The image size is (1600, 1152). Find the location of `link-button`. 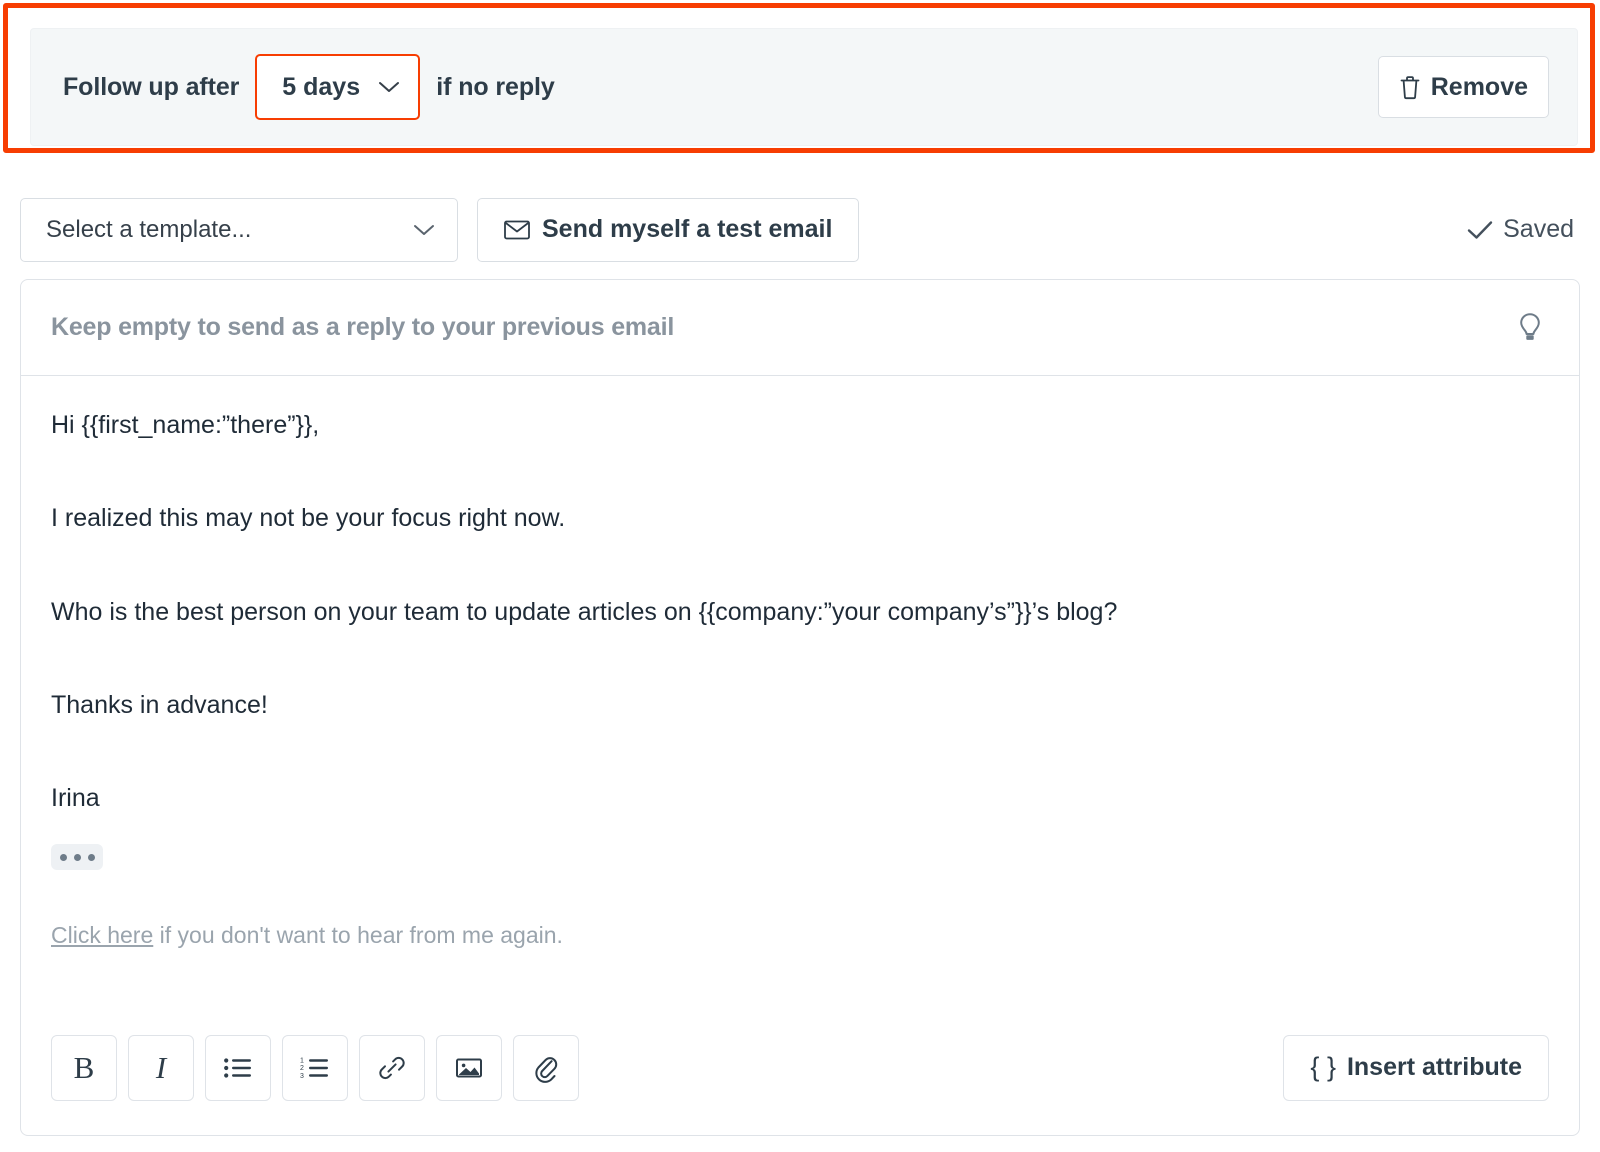

link-button is located at coordinates (392, 1067).